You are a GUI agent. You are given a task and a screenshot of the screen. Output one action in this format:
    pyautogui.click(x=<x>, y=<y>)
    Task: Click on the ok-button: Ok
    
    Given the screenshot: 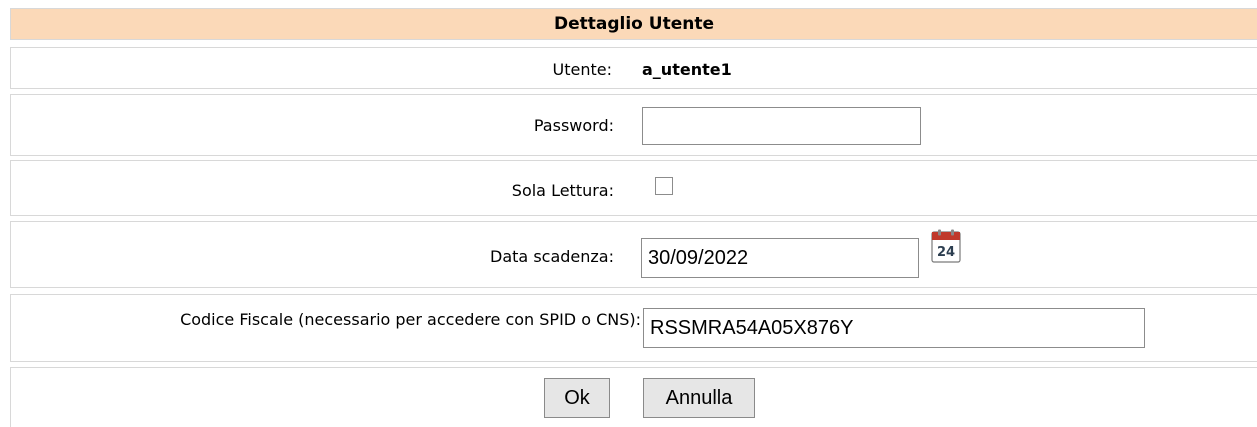 What is the action you would take?
    pyautogui.click(x=577, y=398)
    